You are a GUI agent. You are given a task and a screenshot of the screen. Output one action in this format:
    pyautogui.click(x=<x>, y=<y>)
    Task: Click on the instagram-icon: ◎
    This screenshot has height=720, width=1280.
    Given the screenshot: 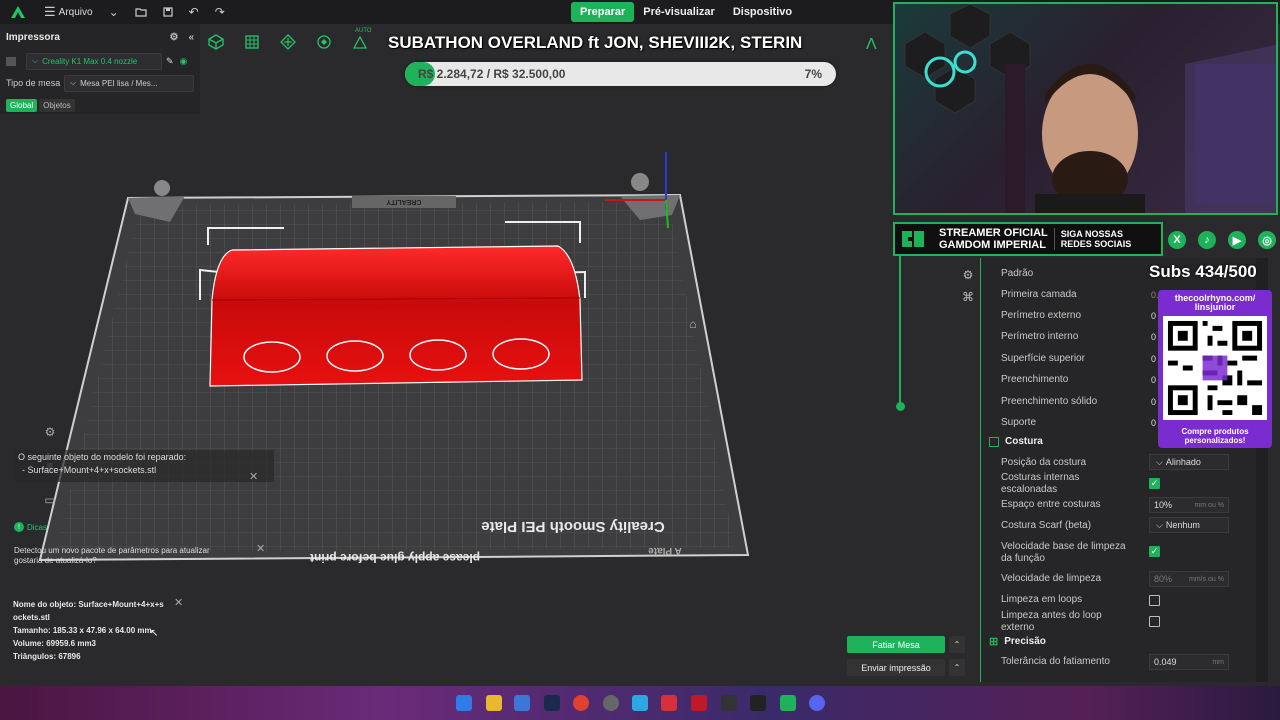 What is the action you would take?
    pyautogui.click(x=1267, y=240)
    